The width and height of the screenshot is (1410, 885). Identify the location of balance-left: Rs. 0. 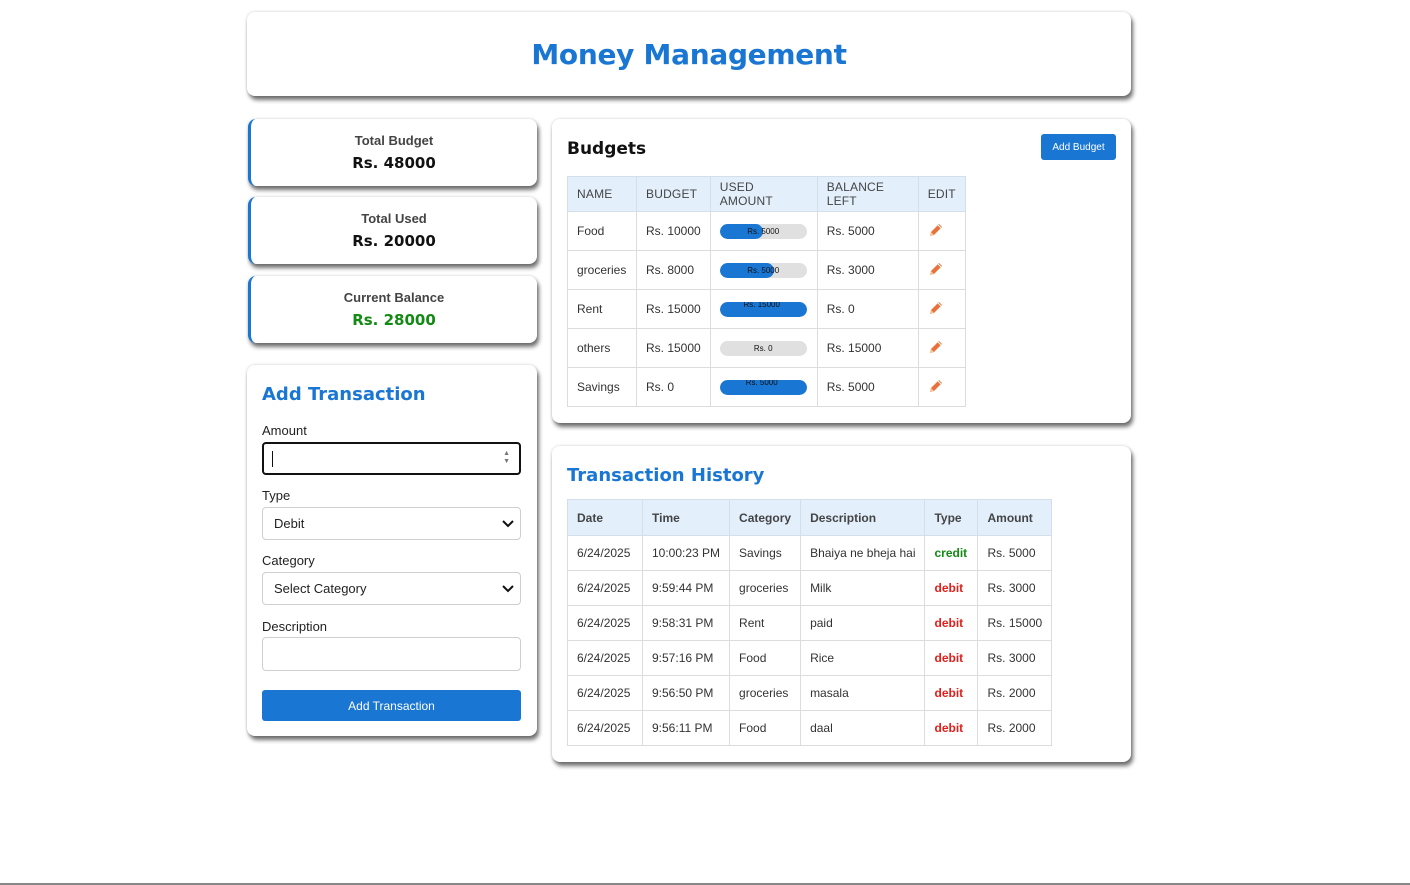
(867, 309).